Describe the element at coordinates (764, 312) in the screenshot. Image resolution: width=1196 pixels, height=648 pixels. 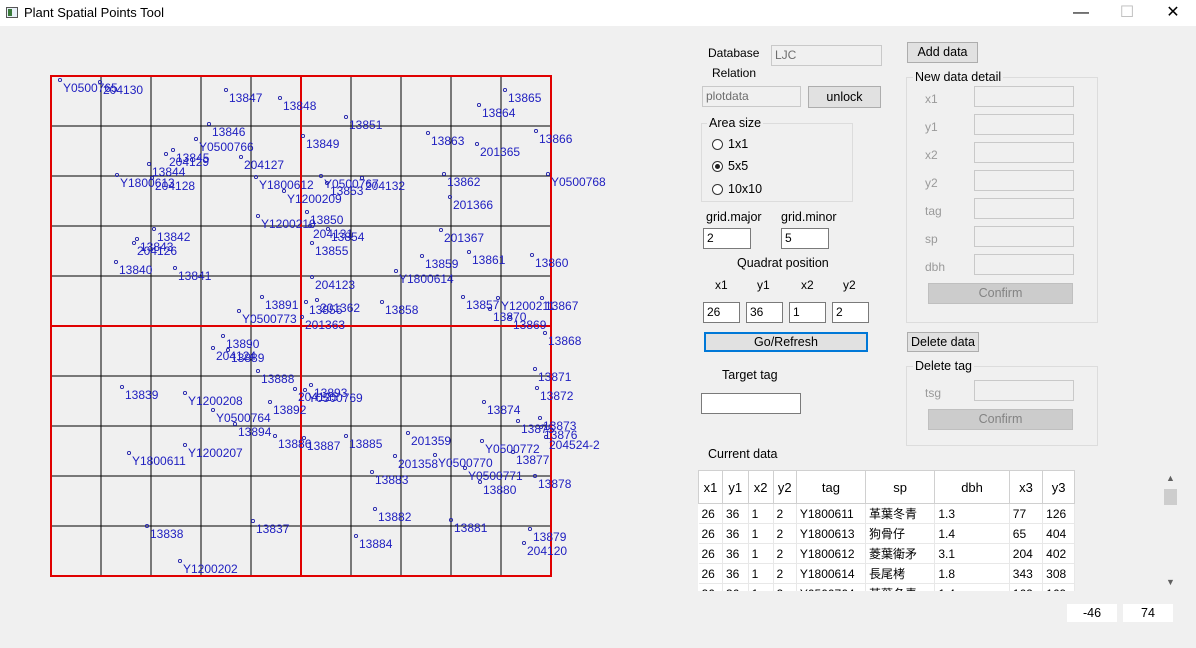
I see `quadrat-y1-input: 36` at that location.